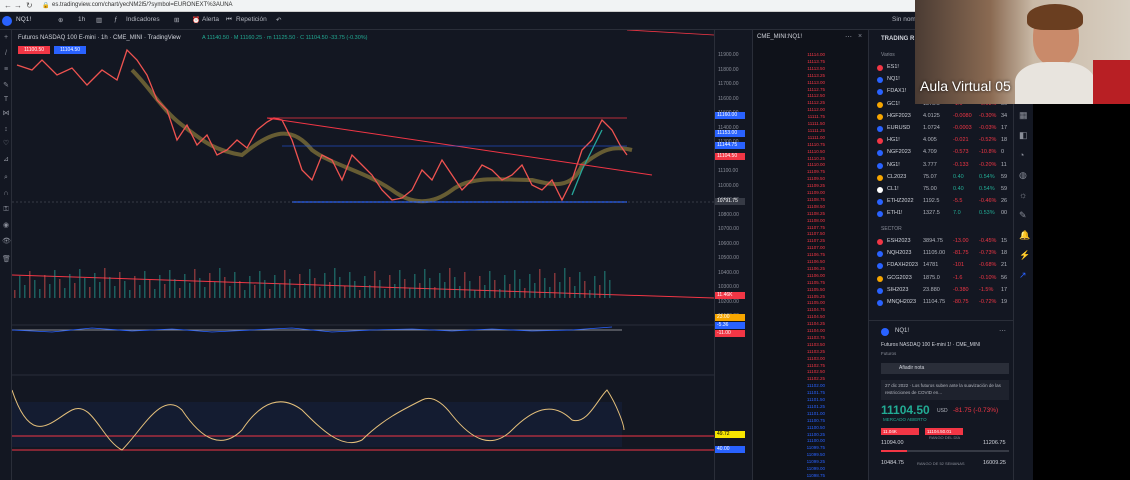 The height and width of the screenshot is (480, 1130). Describe the element at coordinates (6, 86) in the screenshot. I see `brush-icon: ✎` at that location.